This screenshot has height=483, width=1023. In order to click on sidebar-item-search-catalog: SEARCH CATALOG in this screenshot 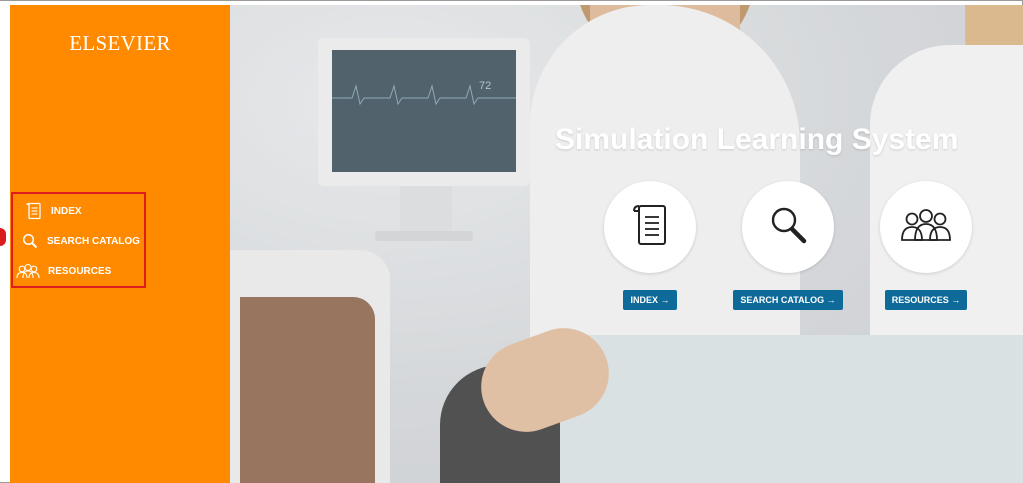, I will do `click(79, 241)`.